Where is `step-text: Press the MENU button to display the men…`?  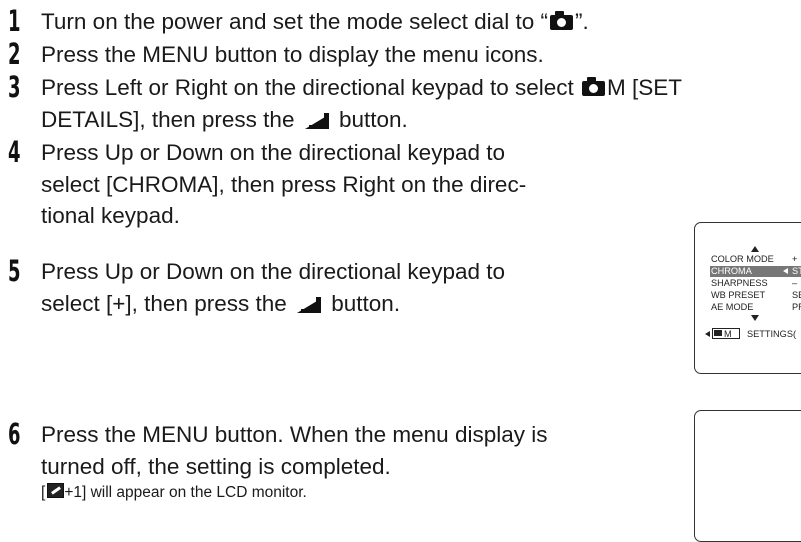
step-text: Press the MENU button to display the men… is located at coordinates (292, 54).